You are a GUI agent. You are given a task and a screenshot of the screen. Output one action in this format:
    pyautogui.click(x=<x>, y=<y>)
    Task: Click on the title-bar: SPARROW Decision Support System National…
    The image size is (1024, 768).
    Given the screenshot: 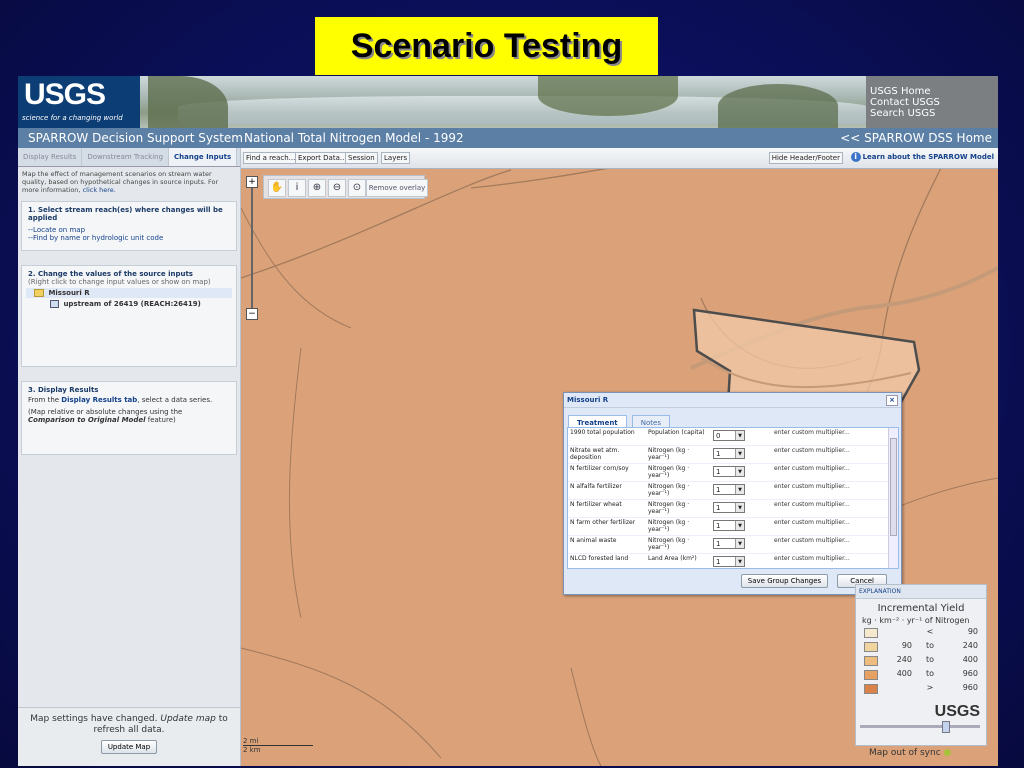 What is the action you would take?
    pyautogui.click(x=508, y=138)
    